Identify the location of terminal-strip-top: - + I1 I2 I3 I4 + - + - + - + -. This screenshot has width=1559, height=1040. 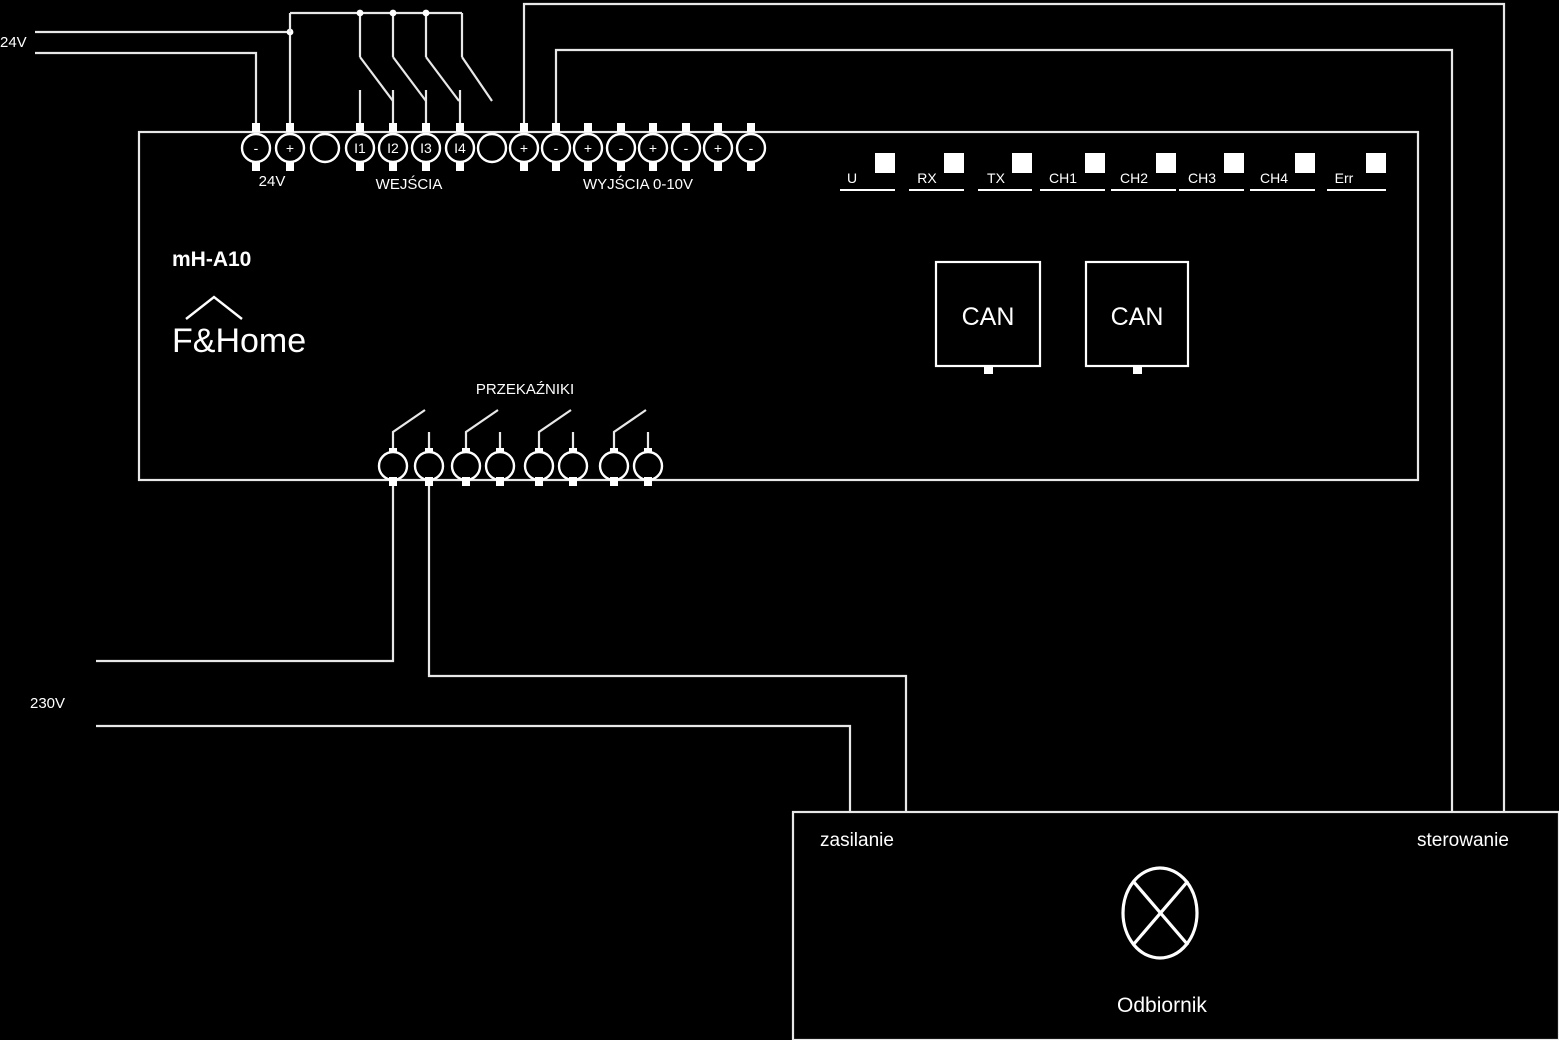
(503, 147).